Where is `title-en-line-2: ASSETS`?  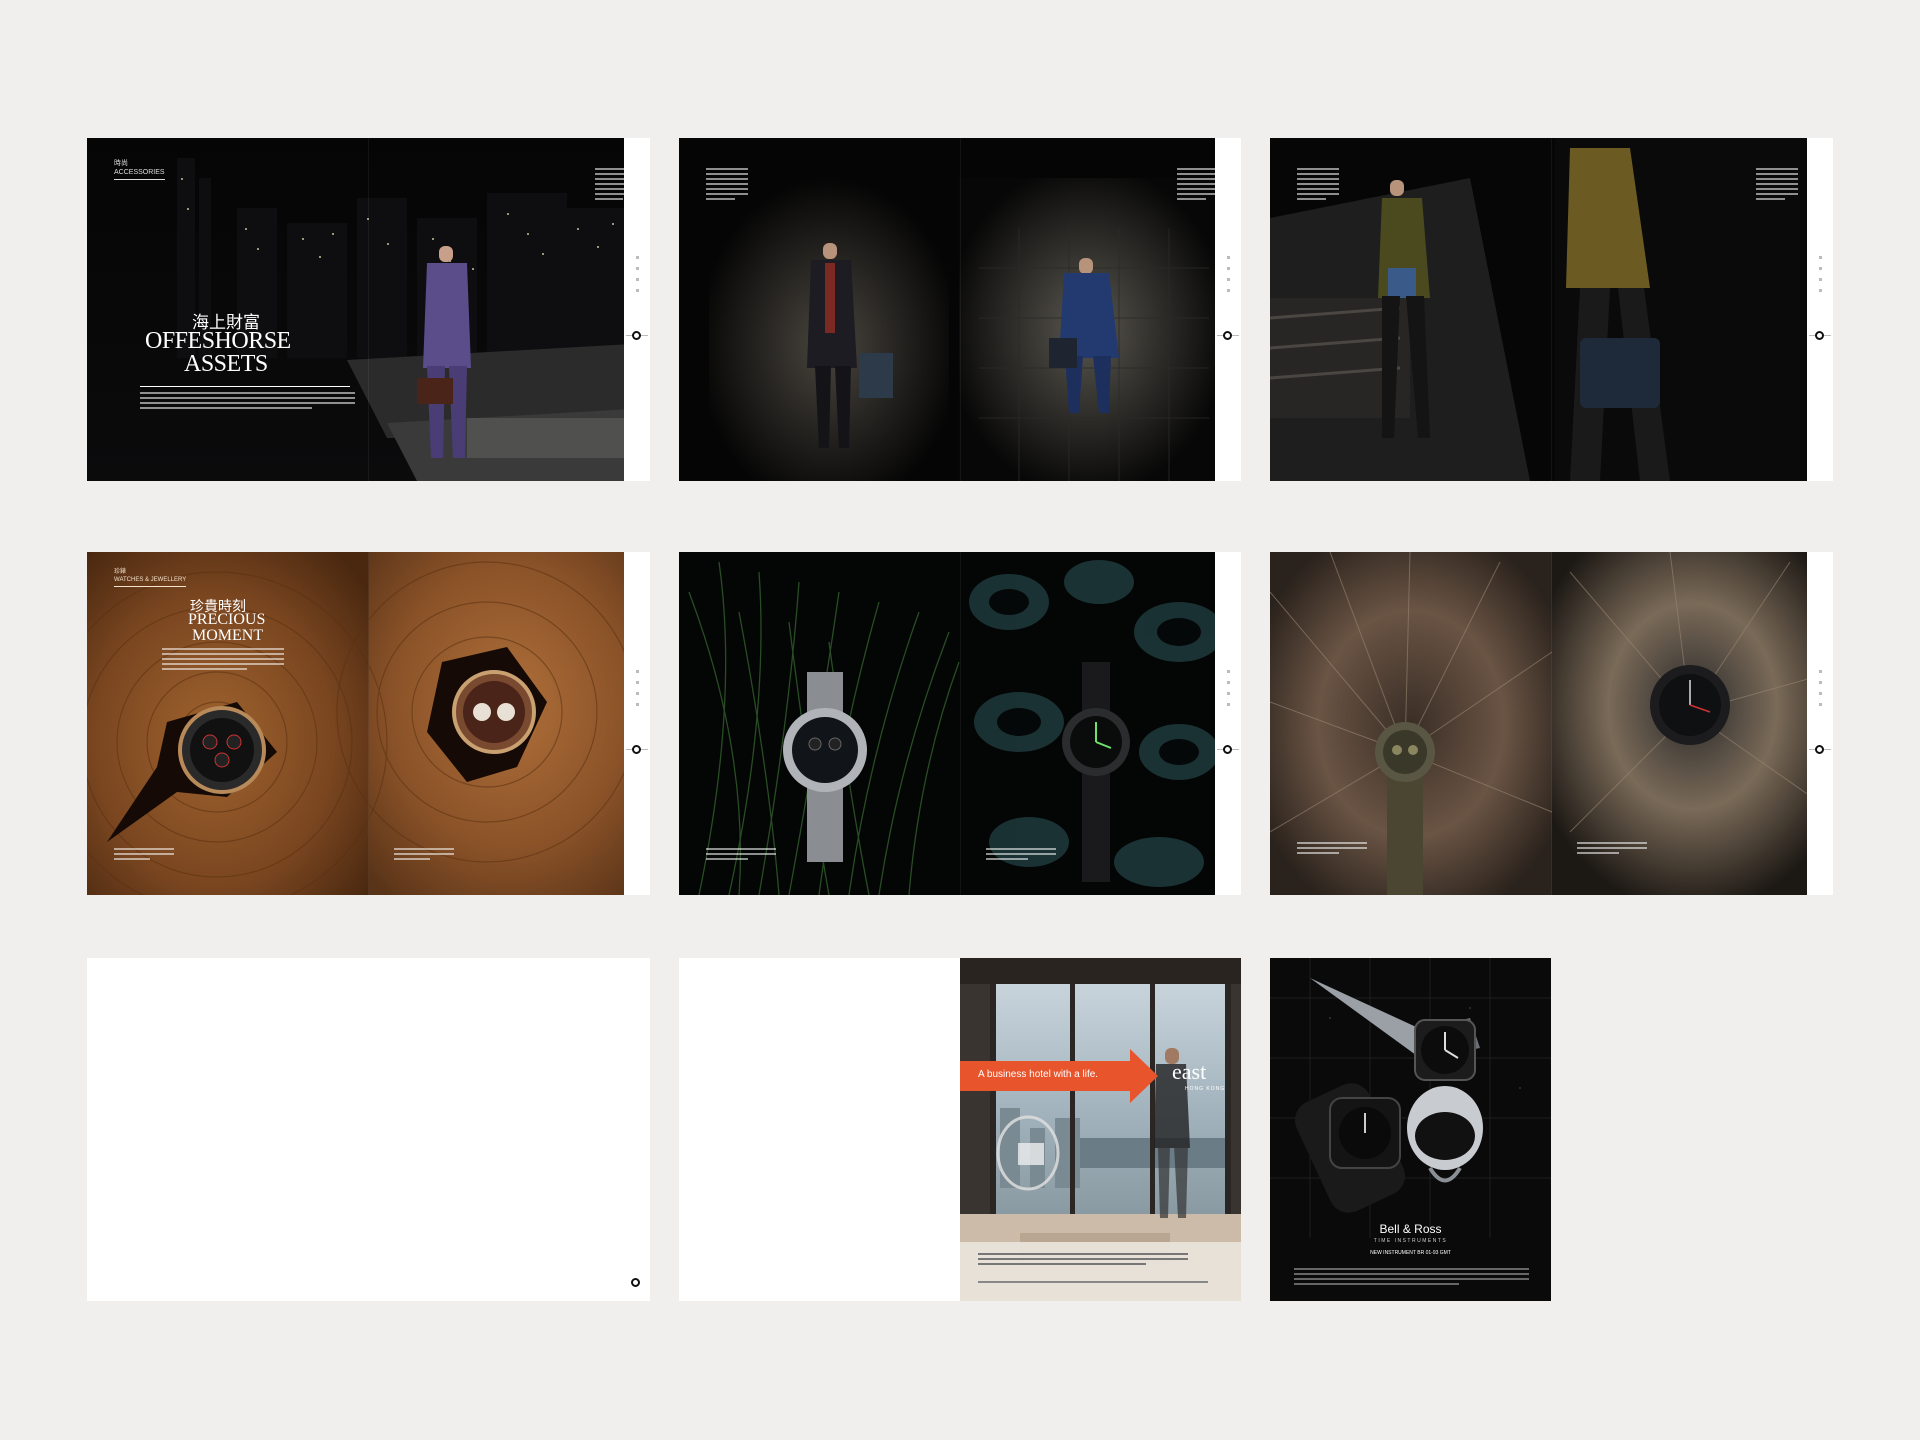
title-en-line-2: ASSETS is located at coordinates (226, 364).